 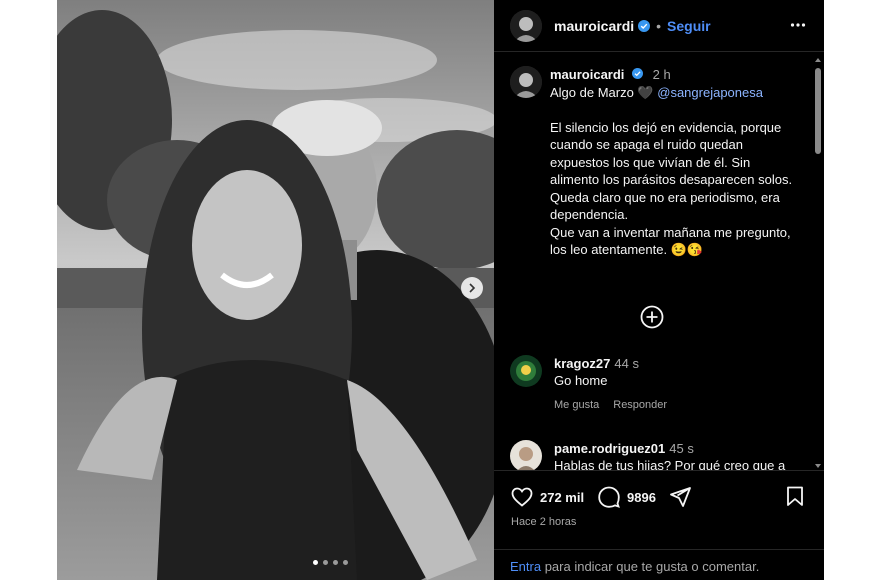 I want to click on caption-intro: Algo de Marzo 🖤, so click(x=602, y=92).